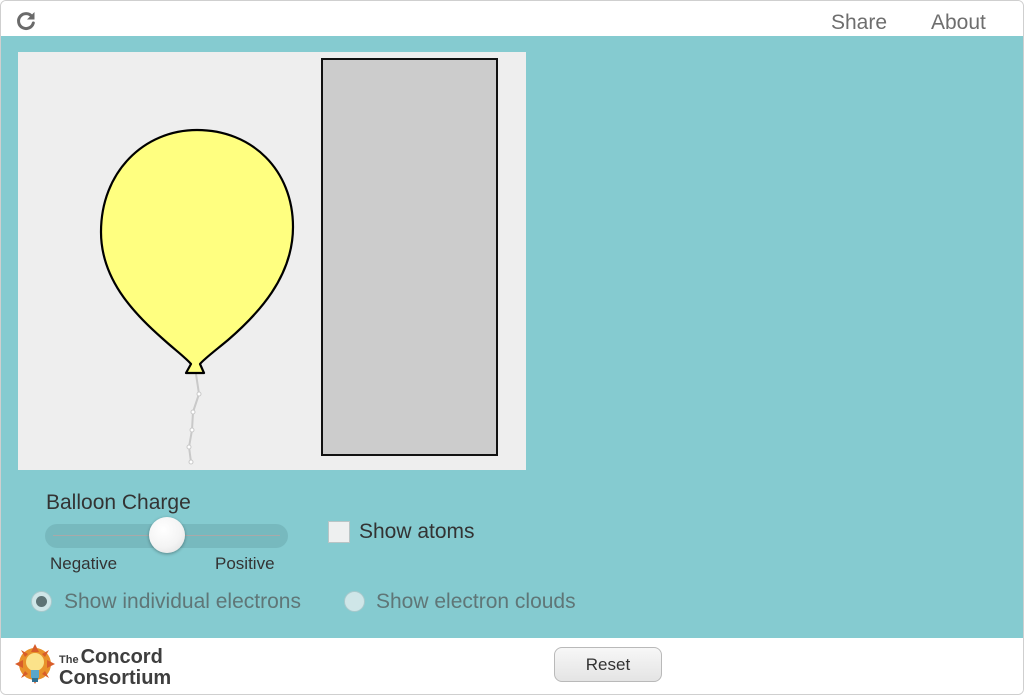 This screenshot has width=1024, height=695. What do you see at coordinates (608, 664) in the screenshot?
I see `reset-button: Reset` at bounding box center [608, 664].